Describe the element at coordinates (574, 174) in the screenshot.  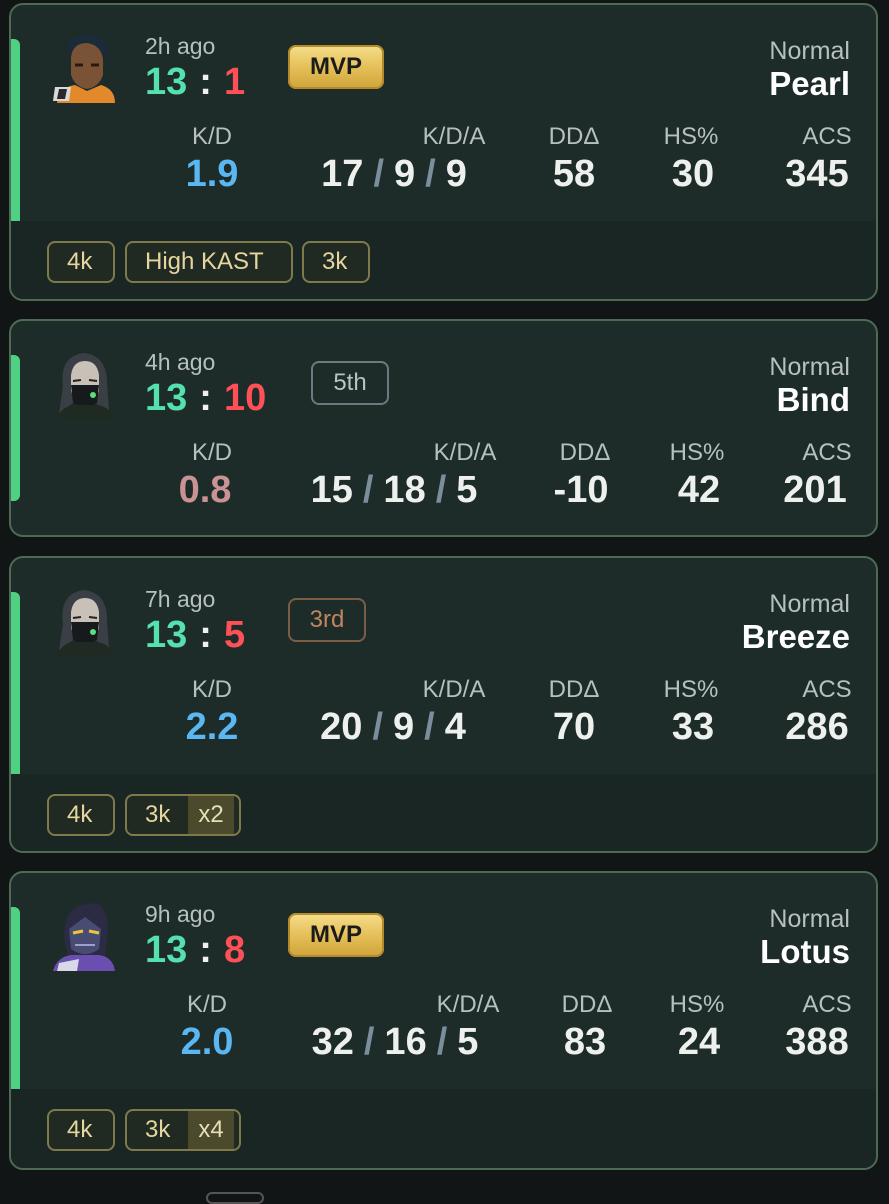
I see `dd-value: 58` at that location.